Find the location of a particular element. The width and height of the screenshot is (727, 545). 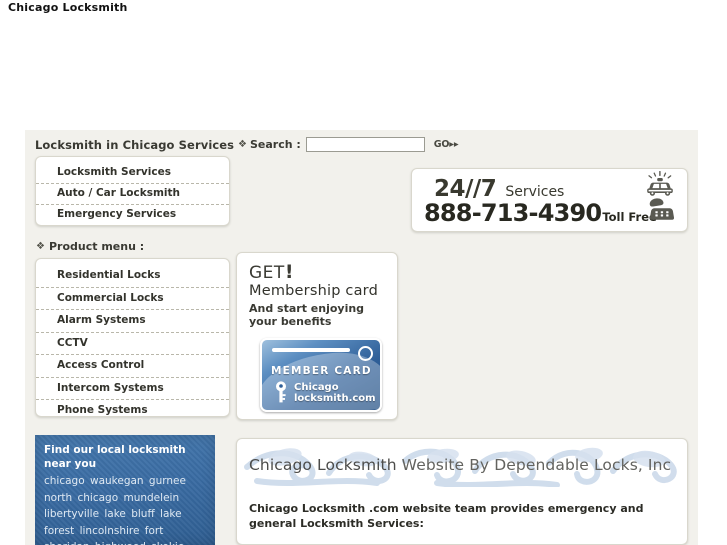

member-card-brand-line-1: Chicago is located at coordinates (316, 387).